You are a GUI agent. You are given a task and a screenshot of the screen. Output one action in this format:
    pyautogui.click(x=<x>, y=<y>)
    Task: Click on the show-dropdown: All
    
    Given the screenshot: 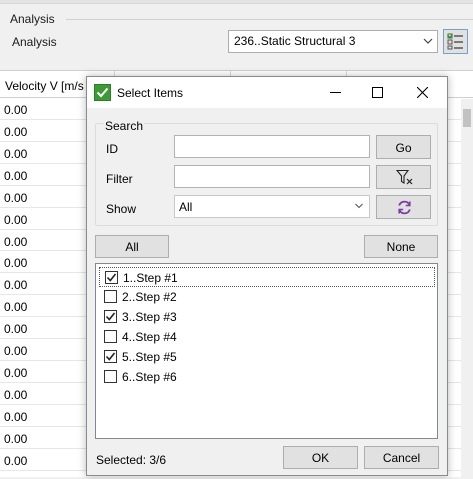 What is the action you would take?
    pyautogui.click(x=272, y=206)
    